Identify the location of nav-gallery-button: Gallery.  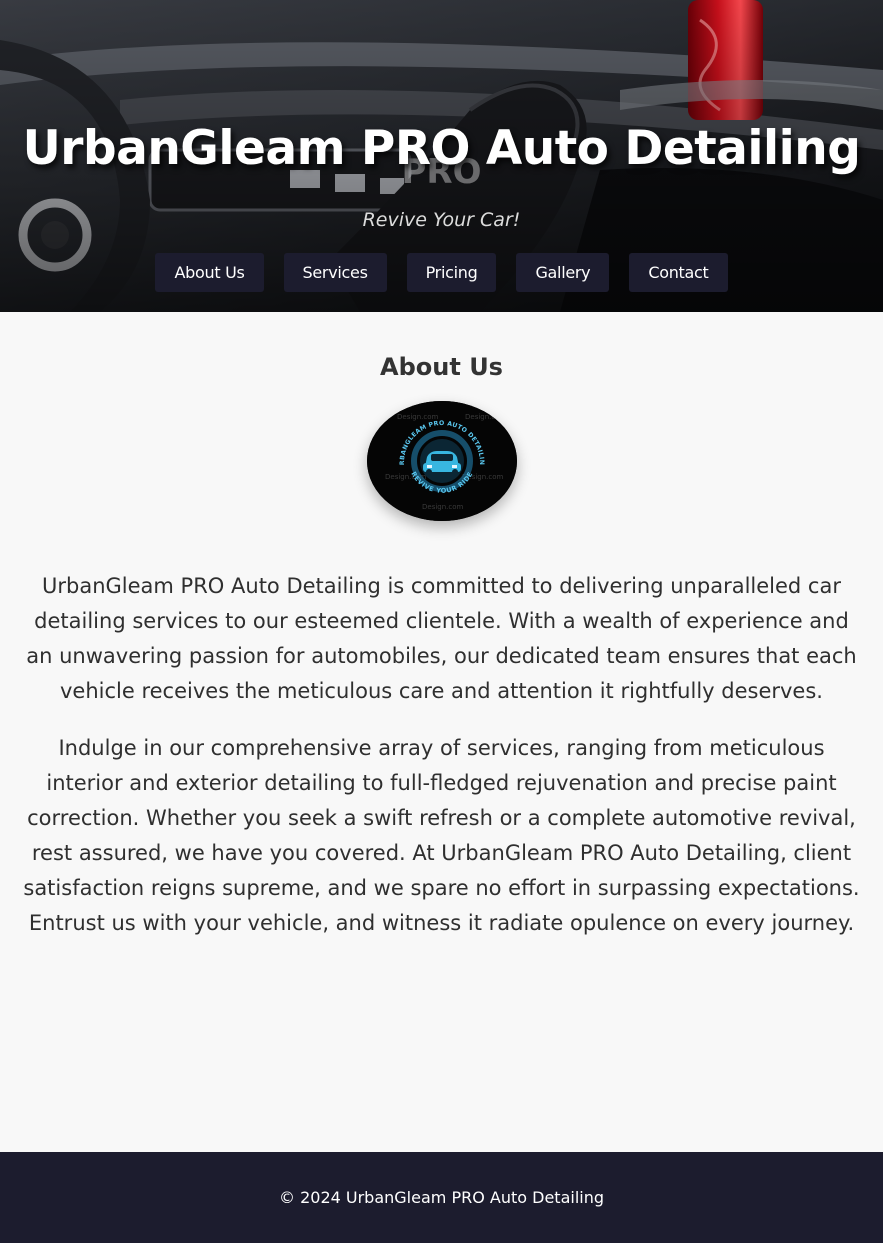
(563, 272).